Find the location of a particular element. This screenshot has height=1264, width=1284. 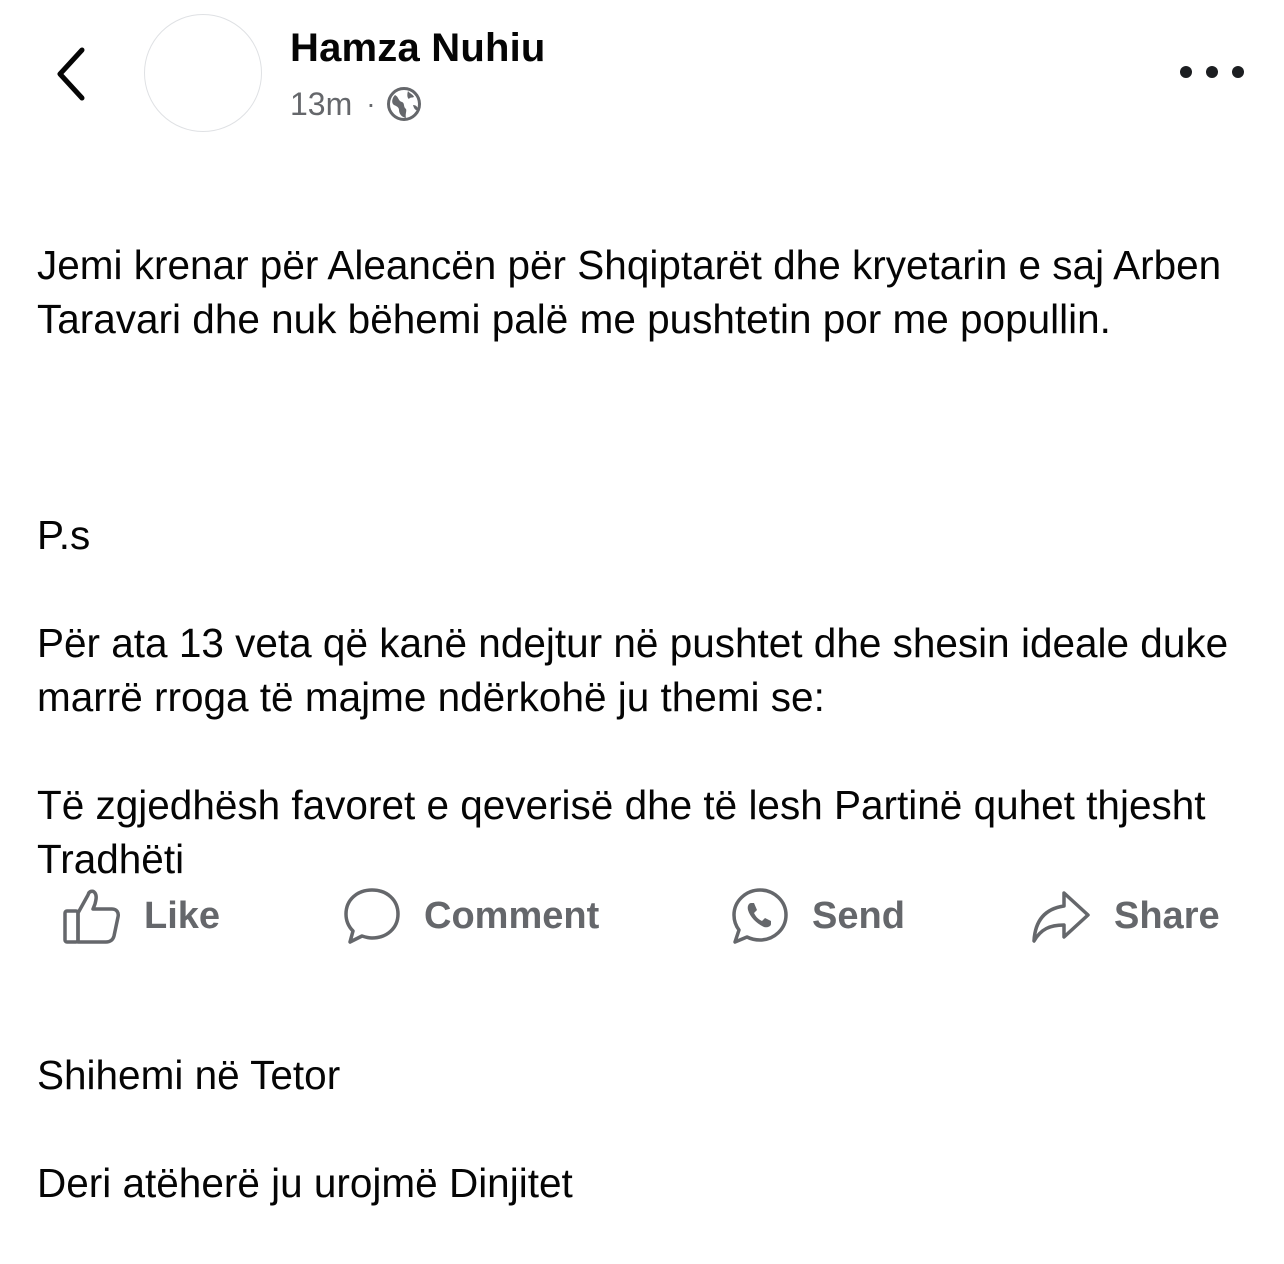

whatsapp-icon is located at coordinates (760, 916).